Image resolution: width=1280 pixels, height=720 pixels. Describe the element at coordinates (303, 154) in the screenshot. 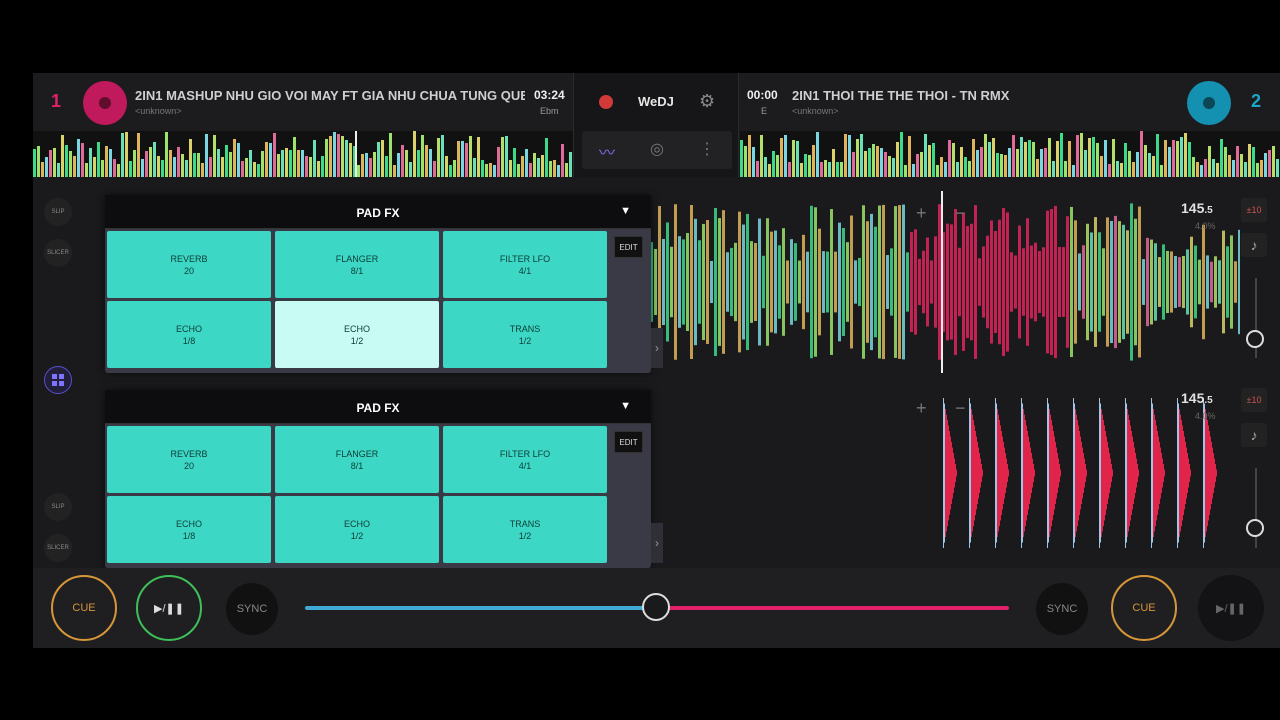

I see `deck1-overview` at that location.